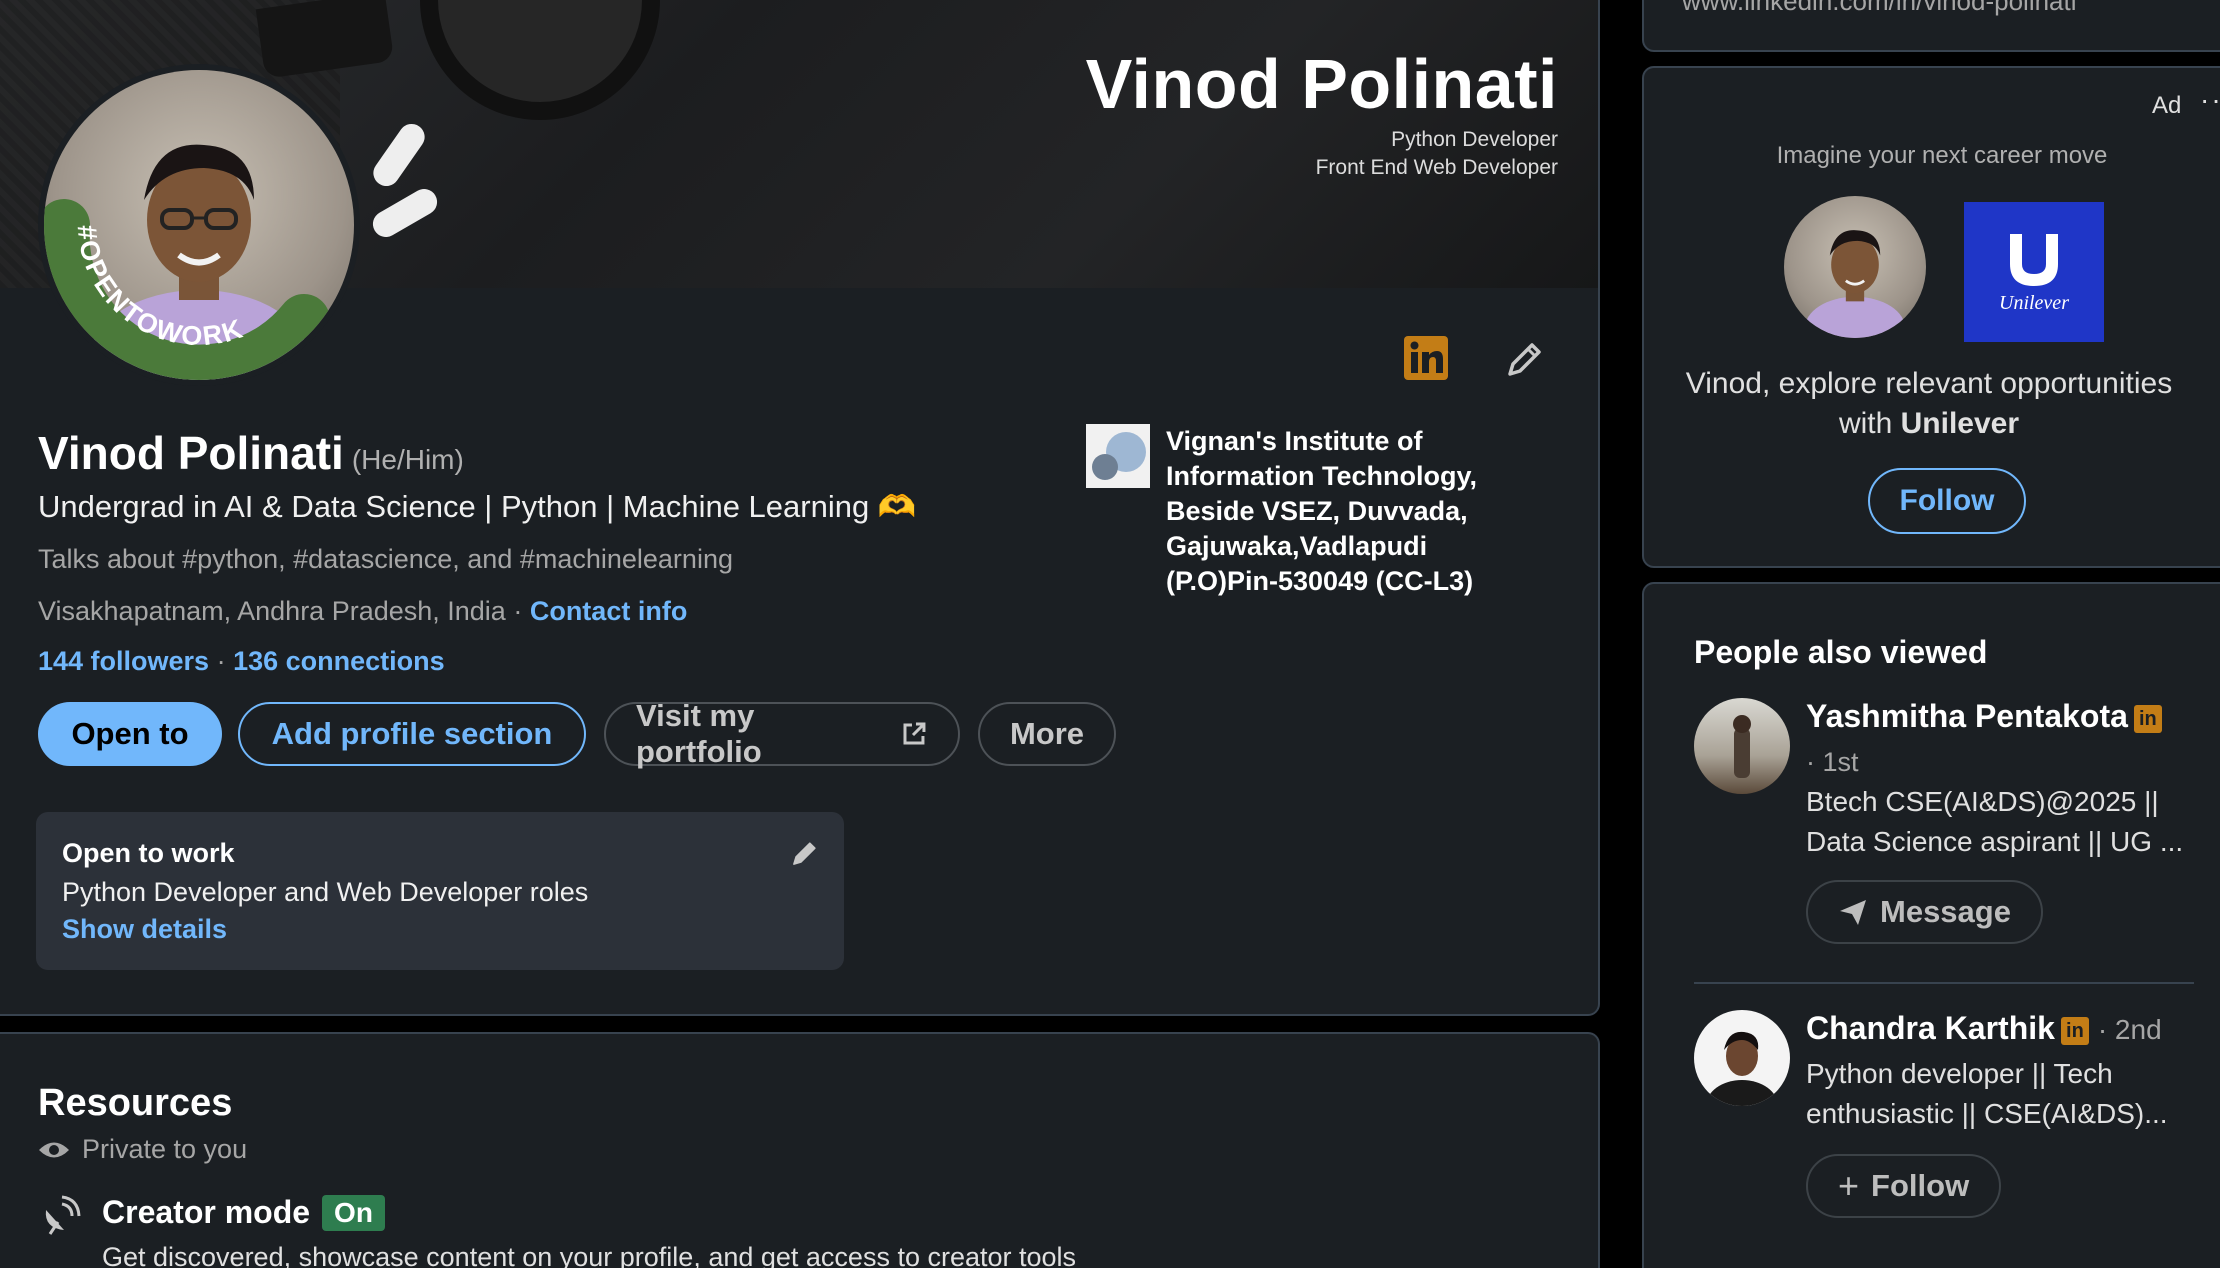  I want to click on more-button: More, so click(1047, 734).